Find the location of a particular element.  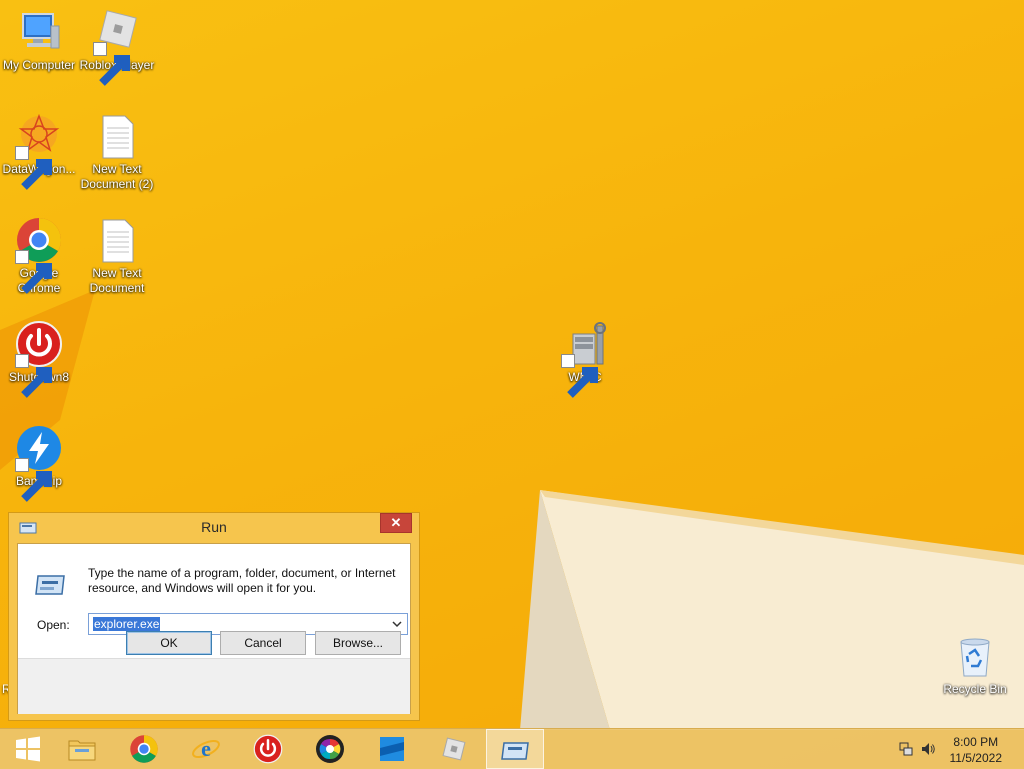

taskbar-chrome is located at coordinates (144, 749).